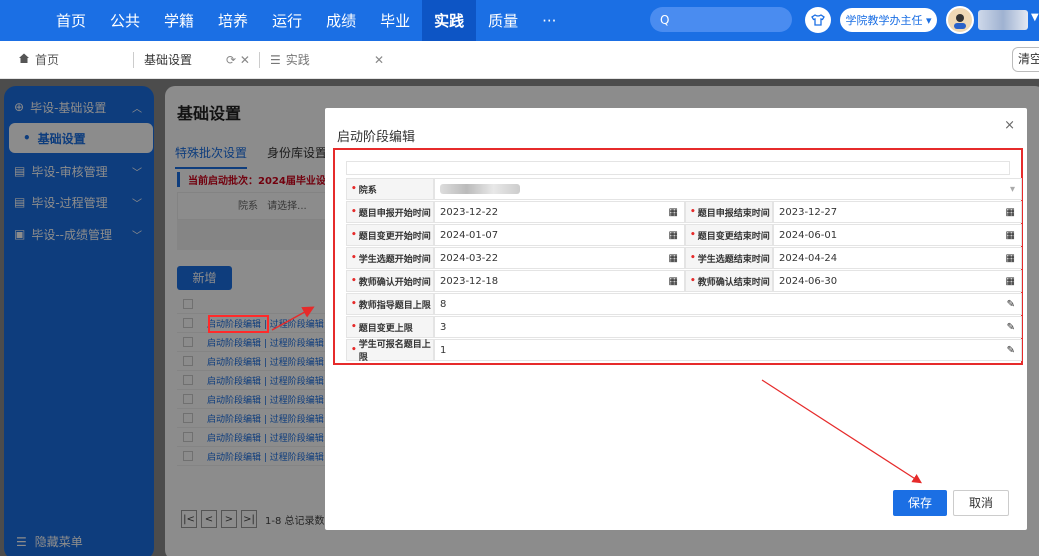 Image resolution: width=1039 pixels, height=556 pixels. I want to click on form-row-dept: • 院系 ▾, so click(684, 189).